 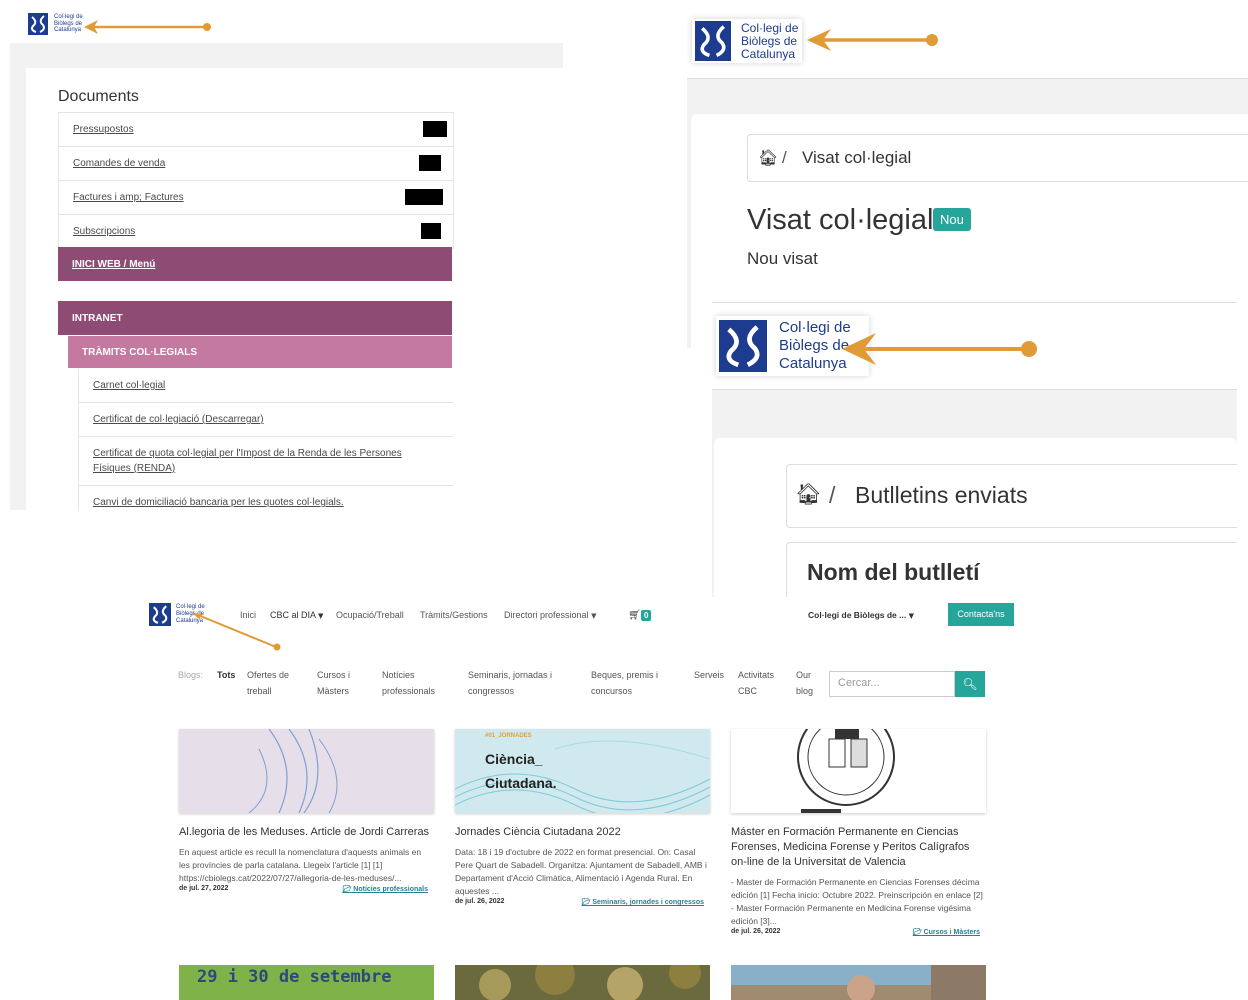 What do you see at coordinates (582, 771) in the screenshot?
I see `post-image: #01_JORNADES Ciència_ Ciutadana.` at bounding box center [582, 771].